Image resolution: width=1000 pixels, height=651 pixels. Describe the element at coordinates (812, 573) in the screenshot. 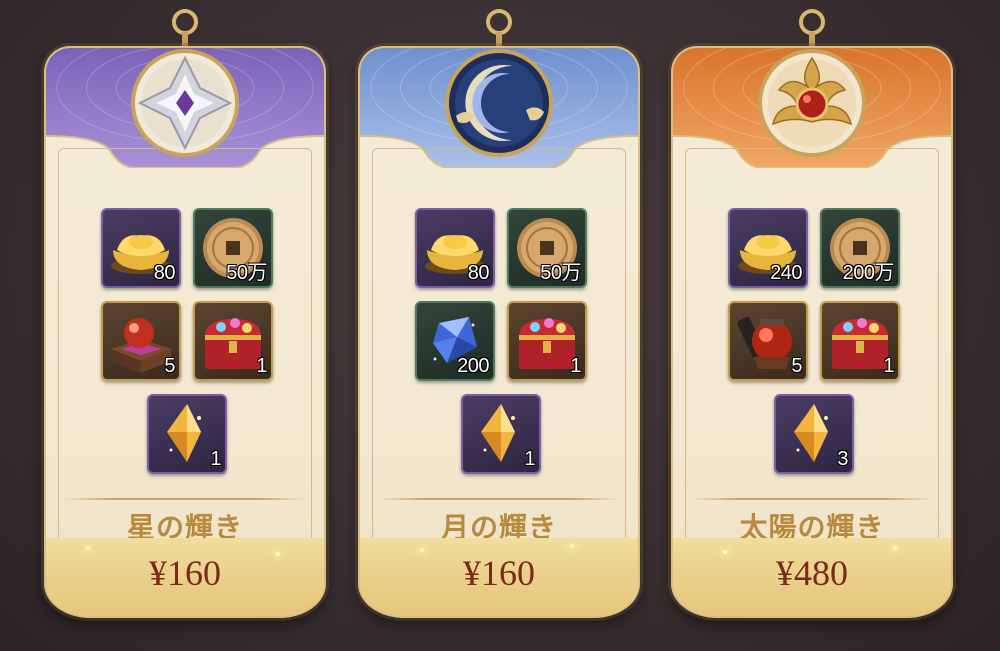

I see `price-label: ¥480` at that location.